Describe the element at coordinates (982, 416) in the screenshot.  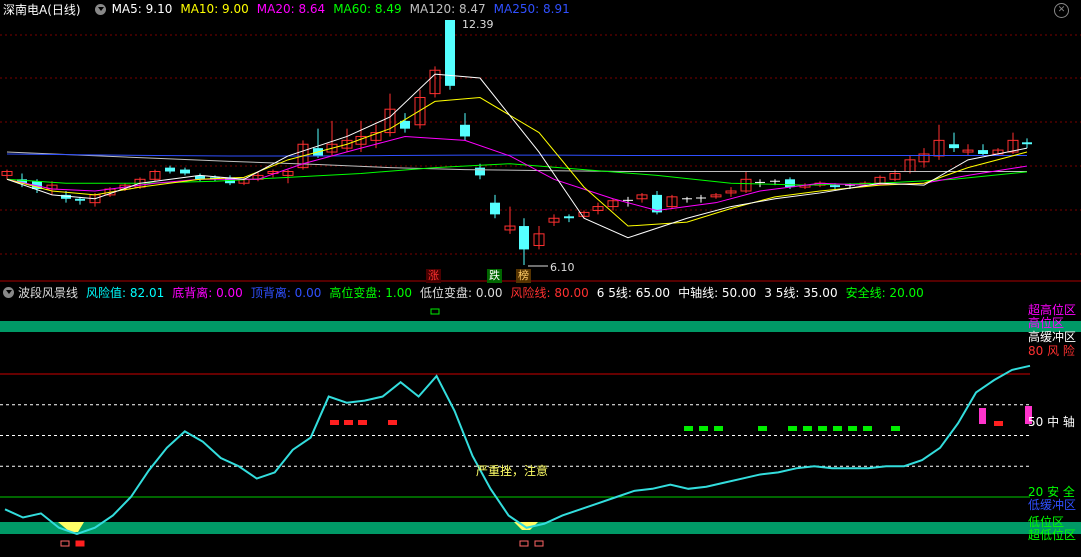
I see `divergence-spike` at that location.